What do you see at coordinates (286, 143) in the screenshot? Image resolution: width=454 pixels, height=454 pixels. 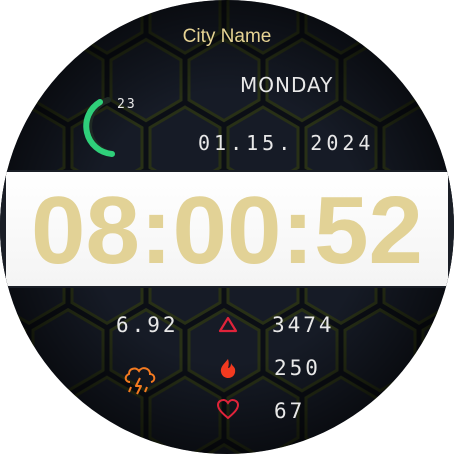 I see `date-label: 01.15. 2024` at bounding box center [286, 143].